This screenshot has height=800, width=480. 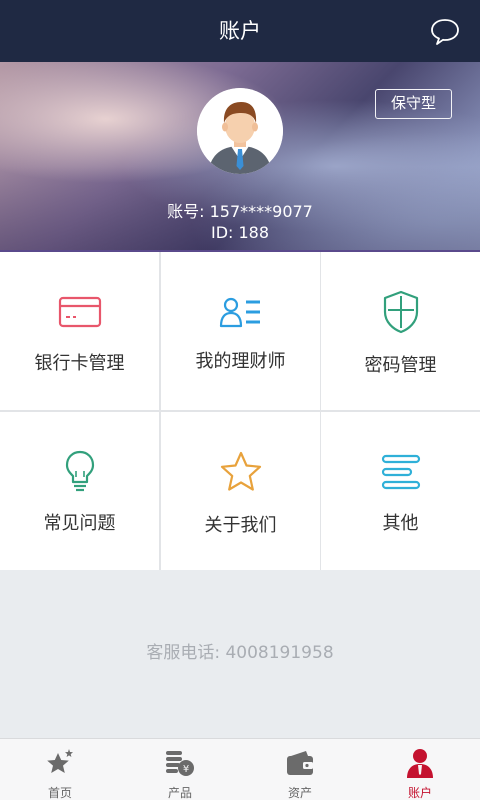 I want to click on tab-products: ¥ 产品, so click(x=180, y=769).